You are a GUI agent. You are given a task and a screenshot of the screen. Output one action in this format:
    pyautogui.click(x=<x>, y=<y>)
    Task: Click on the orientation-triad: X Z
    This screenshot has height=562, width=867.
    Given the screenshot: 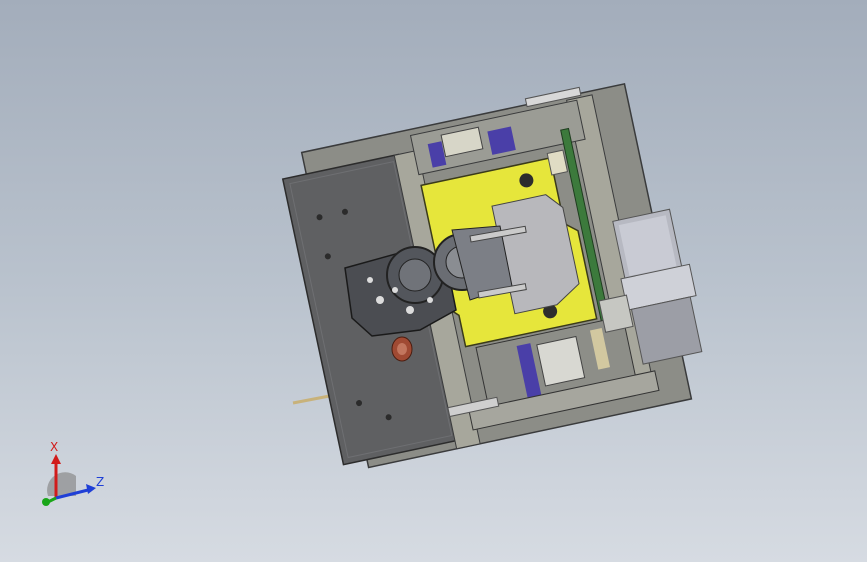 What is the action you would take?
    pyautogui.click(x=73, y=473)
    